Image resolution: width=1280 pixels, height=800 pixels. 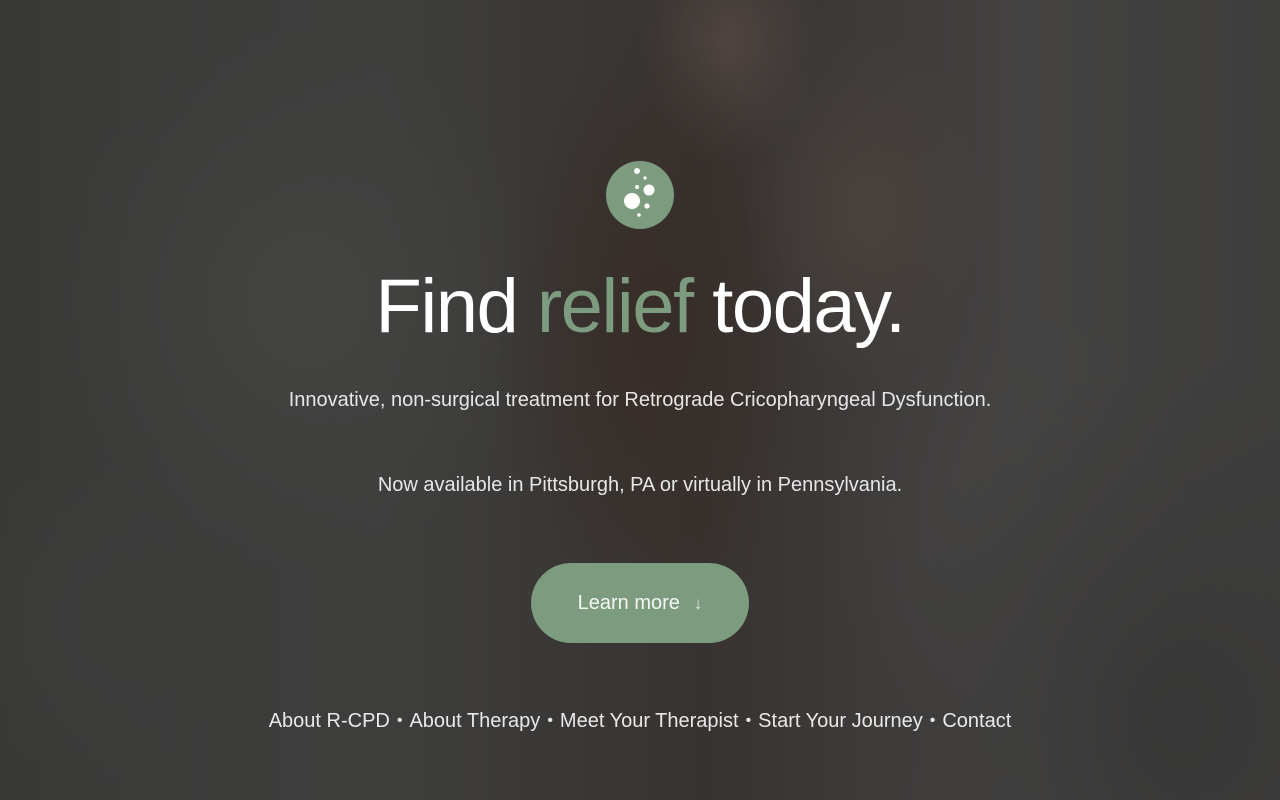 I want to click on headline-text-start: Find, so click(x=456, y=306).